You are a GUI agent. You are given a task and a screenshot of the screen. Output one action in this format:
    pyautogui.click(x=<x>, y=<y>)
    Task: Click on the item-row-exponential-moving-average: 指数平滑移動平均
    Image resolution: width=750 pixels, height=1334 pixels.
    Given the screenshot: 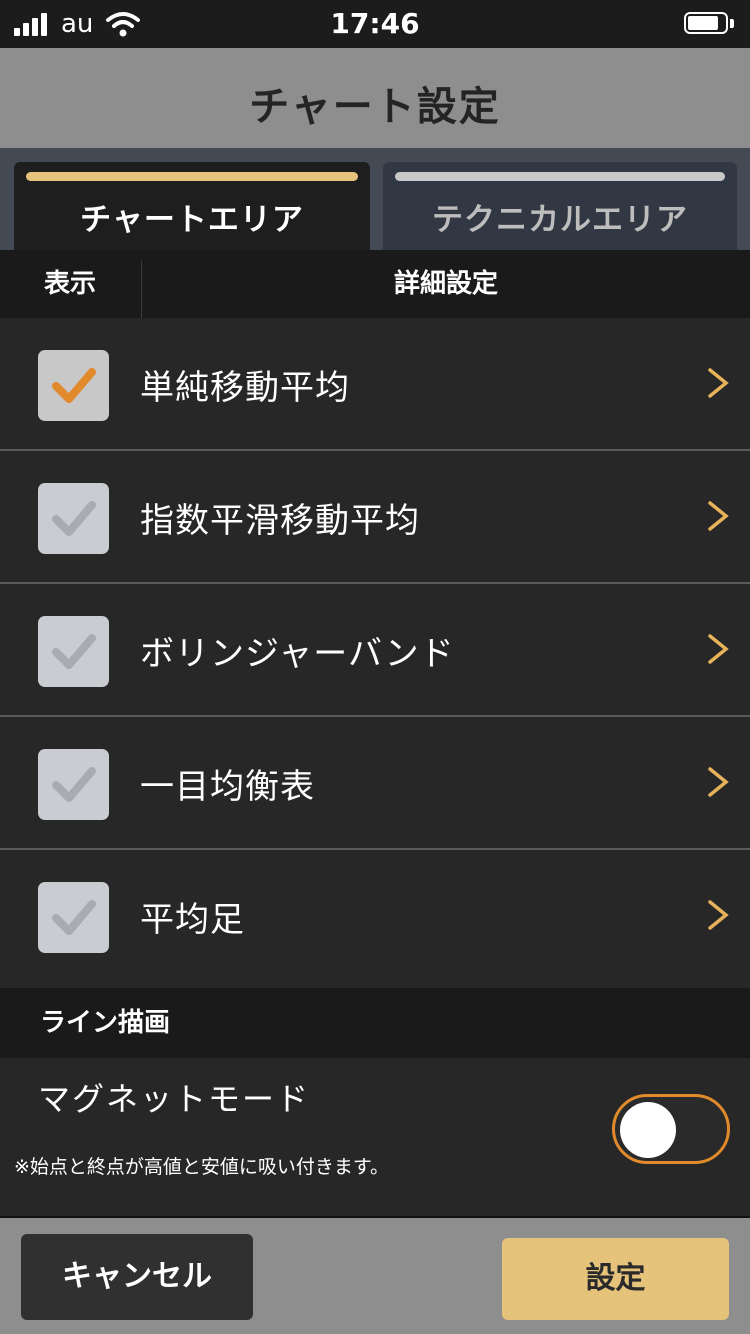 What is the action you would take?
    pyautogui.click(x=375, y=517)
    